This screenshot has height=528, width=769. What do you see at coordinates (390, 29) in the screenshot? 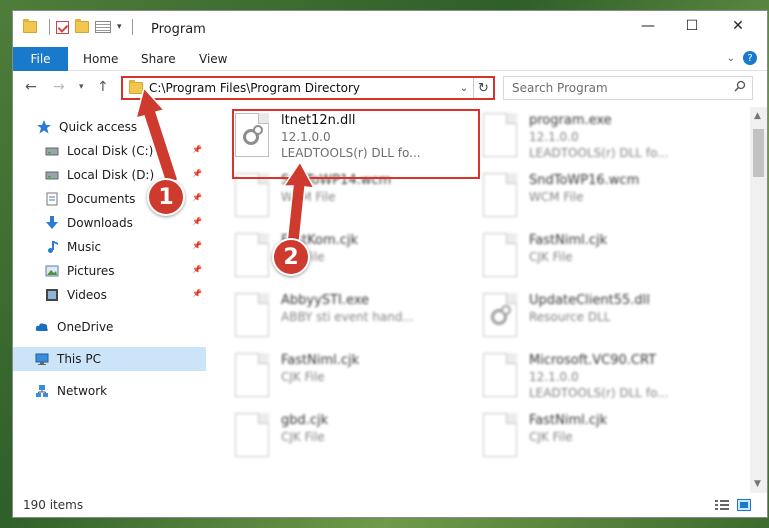
I see `title-bar: ▾ Program — ☐ ✕` at bounding box center [390, 29].